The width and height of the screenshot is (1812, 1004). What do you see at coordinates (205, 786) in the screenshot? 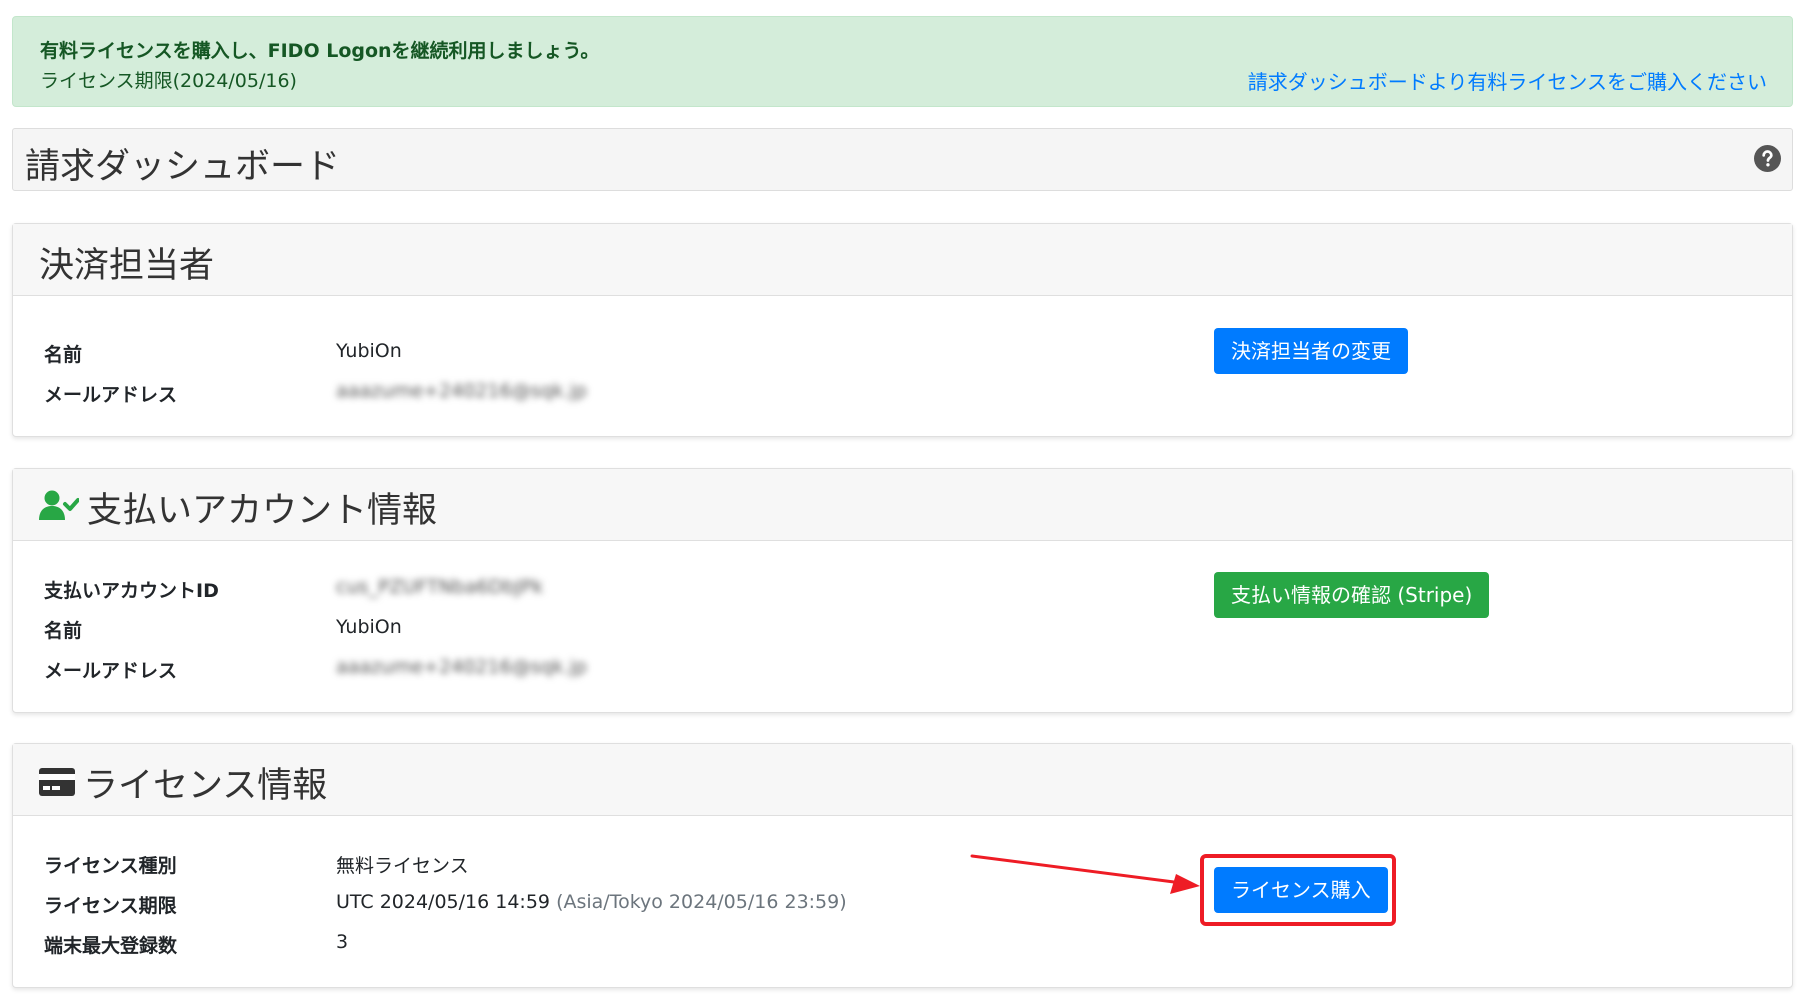
I see `license-card-title: ライセンス情報` at bounding box center [205, 786].